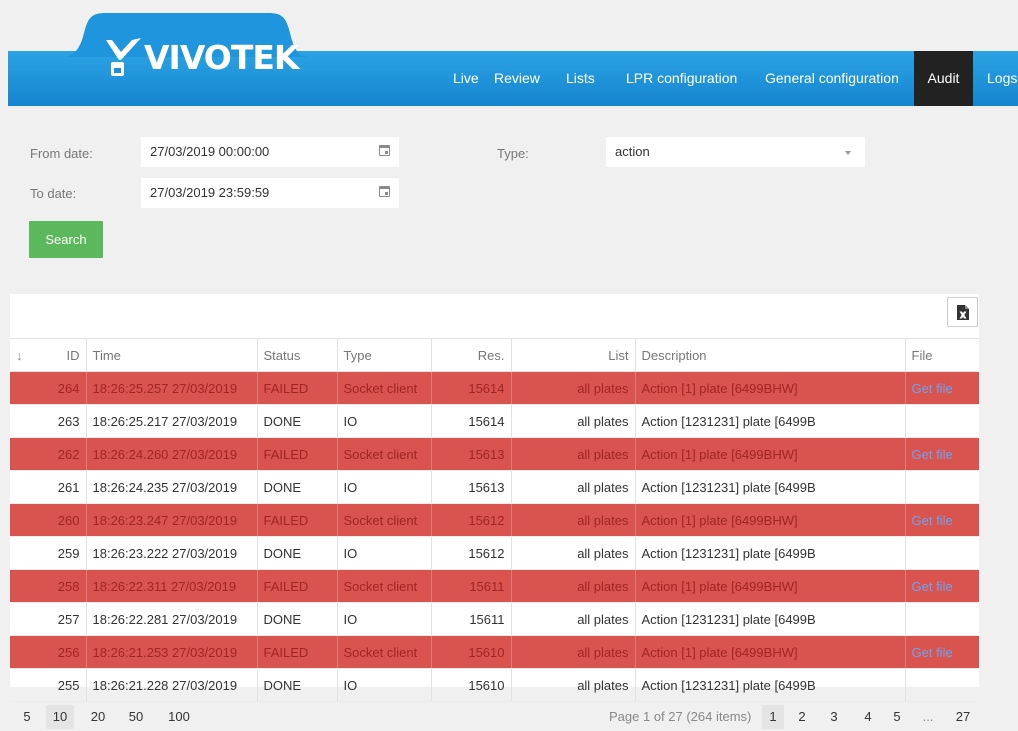 This screenshot has width=1018, height=731. Describe the element at coordinates (270, 193) in the screenshot. I see `to-date-field: 27/03/2019 23:59:59` at that location.